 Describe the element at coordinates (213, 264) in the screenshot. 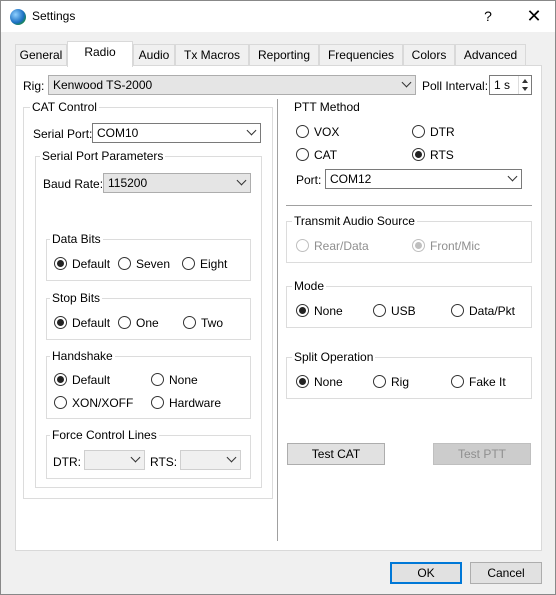

I see `data-bits-eight-label: Eight` at that location.